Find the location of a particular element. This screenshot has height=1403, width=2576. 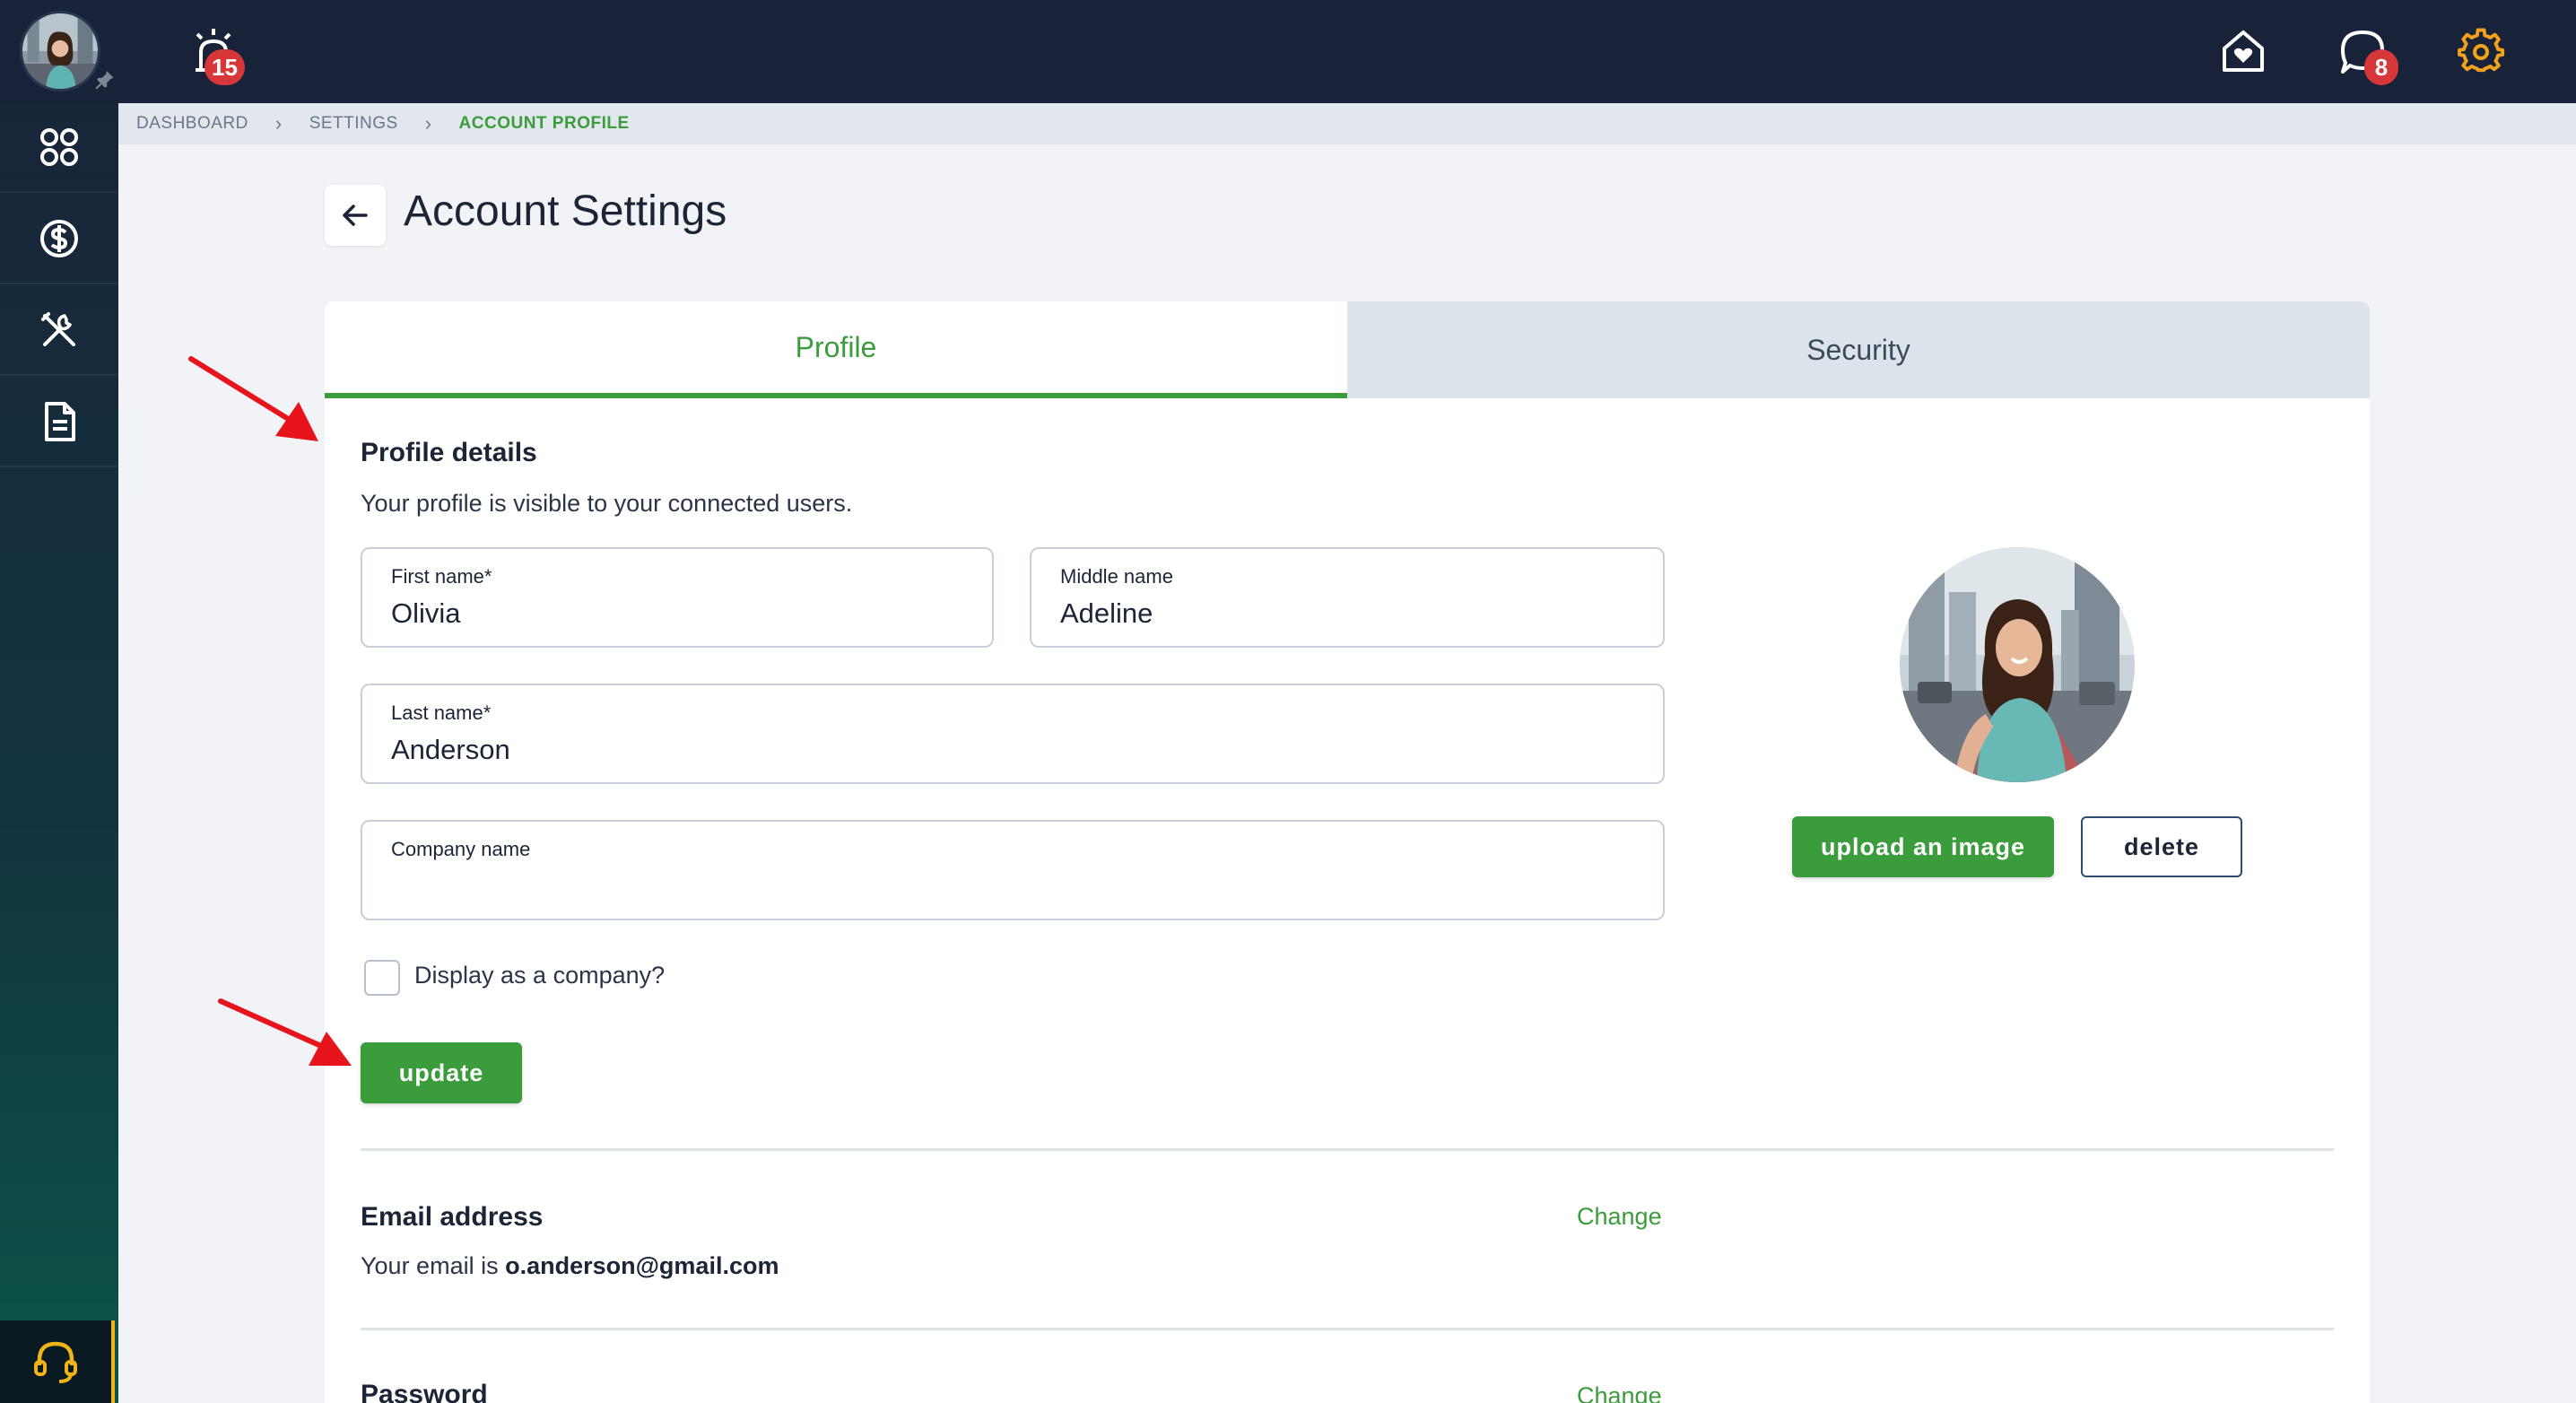

last-name-label: Last name* is located at coordinates (441, 713).